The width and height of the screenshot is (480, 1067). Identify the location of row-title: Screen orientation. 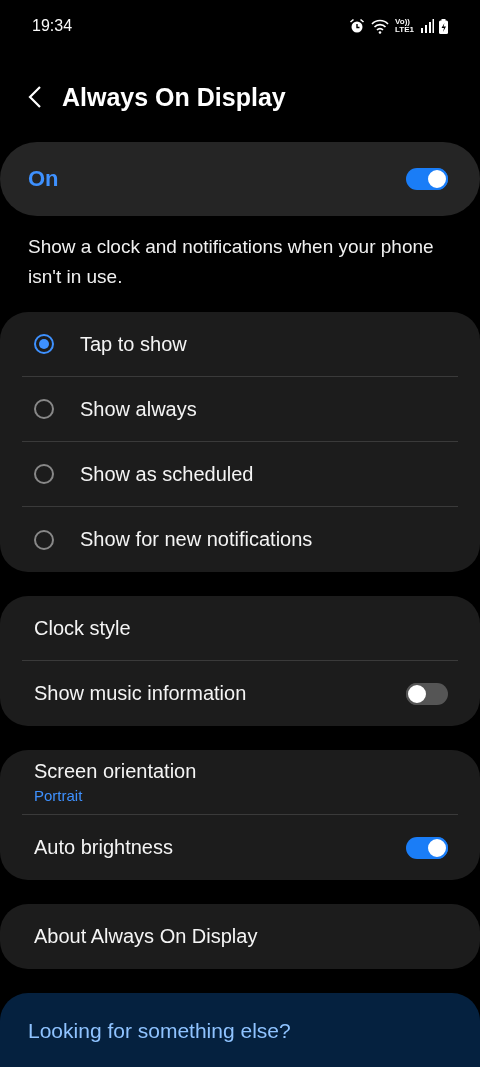
(115, 771).